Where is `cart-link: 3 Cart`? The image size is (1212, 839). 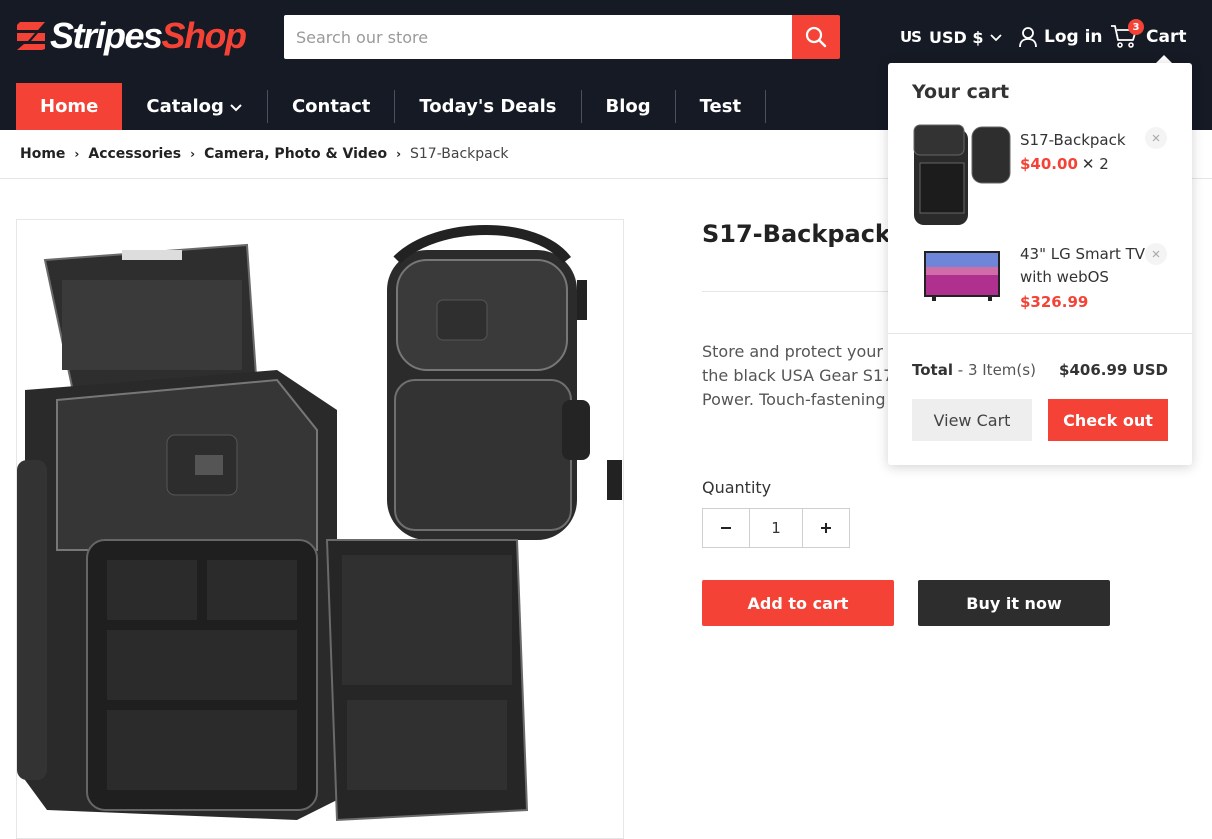 cart-link: 3 Cart is located at coordinates (1148, 35).